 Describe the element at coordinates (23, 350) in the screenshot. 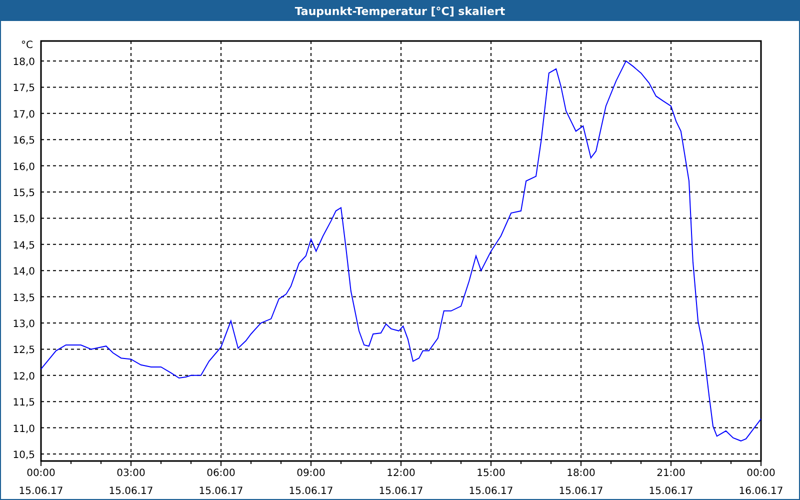

I see `y-tick-label: 12,5` at that location.